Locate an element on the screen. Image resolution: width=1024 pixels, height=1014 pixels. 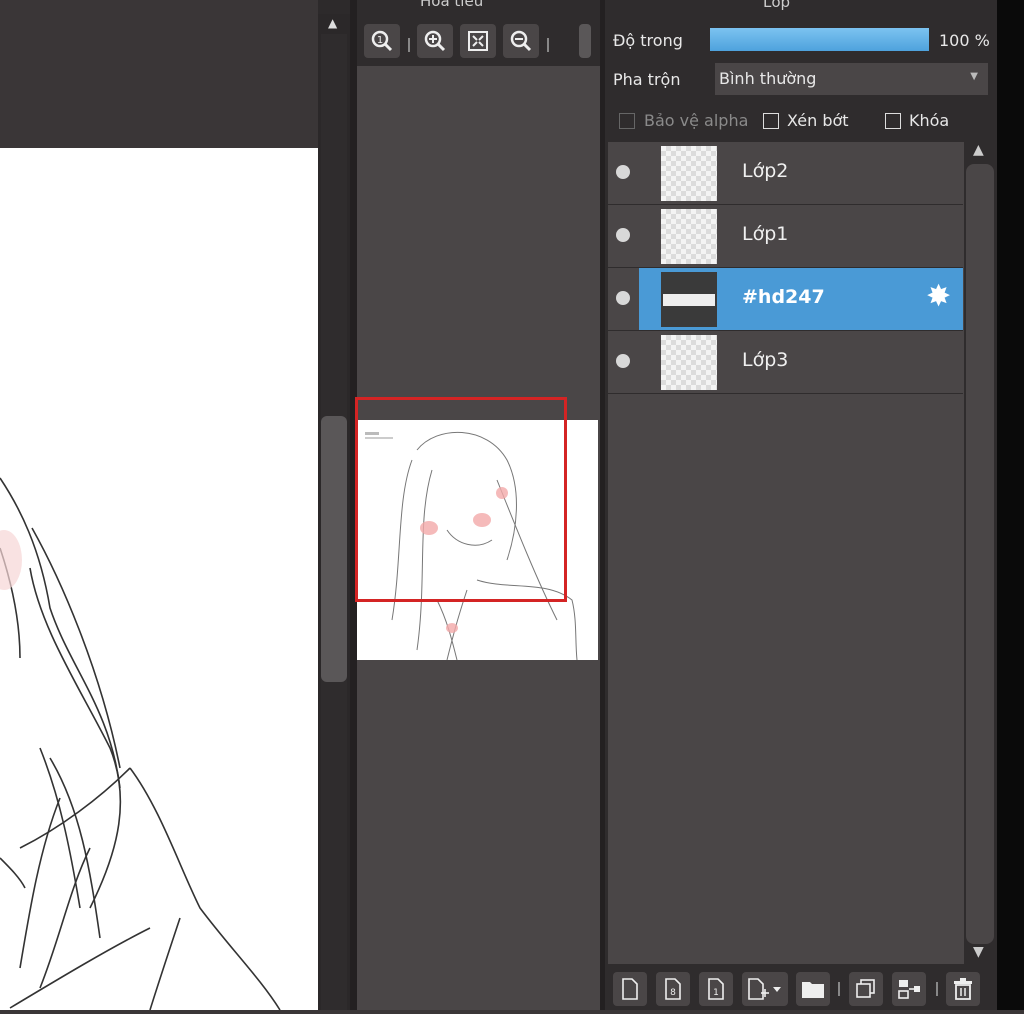
layer-row: Lớp3 is located at coordinates (785, 362).